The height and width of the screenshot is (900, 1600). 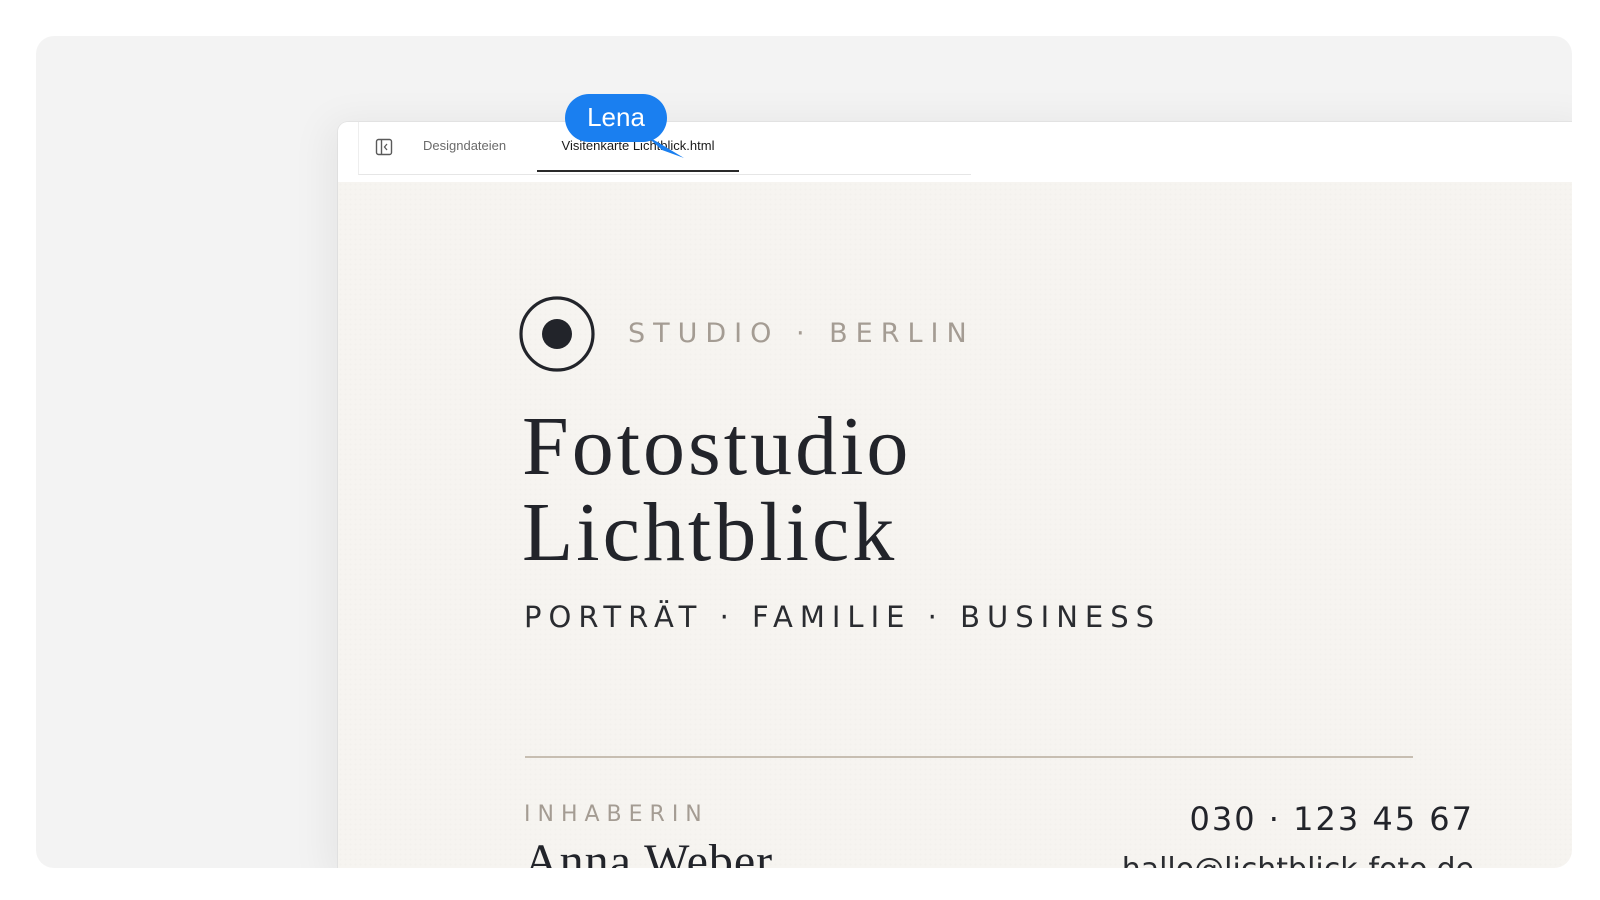 What do you see at coordinates (649, 851) in the screenshot?
I see `owner-name: Anna Weber` at bounding box center [649, 851].